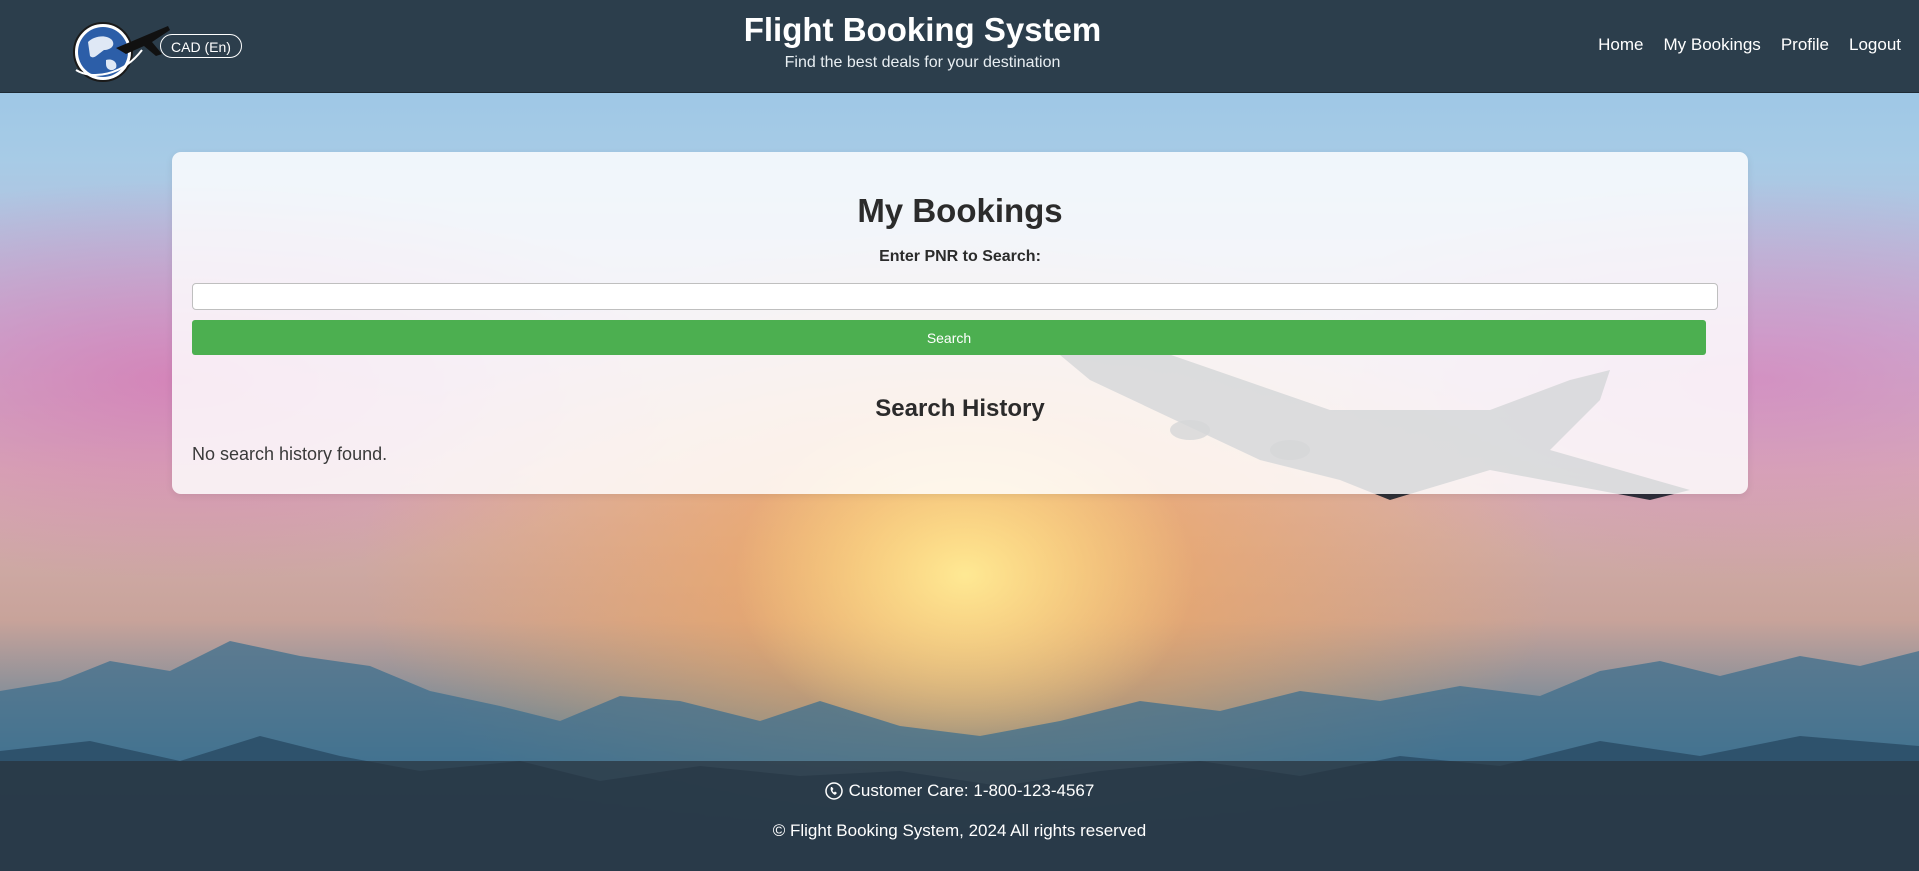 Image resolution: width=1919 pixels, height=871 pixels. I want to click on nav-my-bookings: My Bookings, so click(1711, 45).